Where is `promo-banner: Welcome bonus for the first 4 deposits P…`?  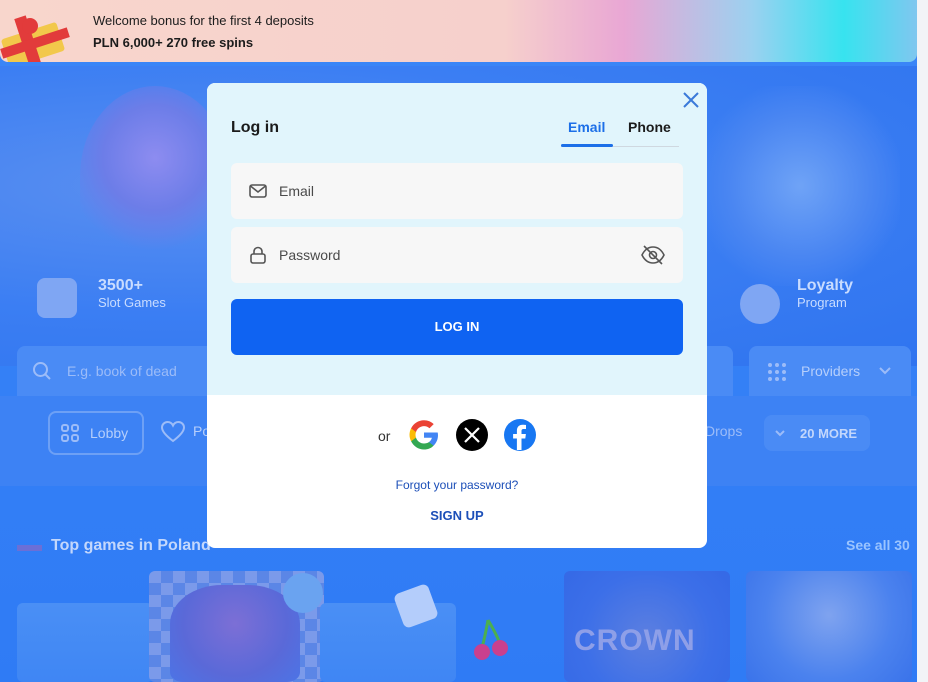
promo-banner: Welcome bonus for the first 4 deposits P… is located at coordinates (458, 31).